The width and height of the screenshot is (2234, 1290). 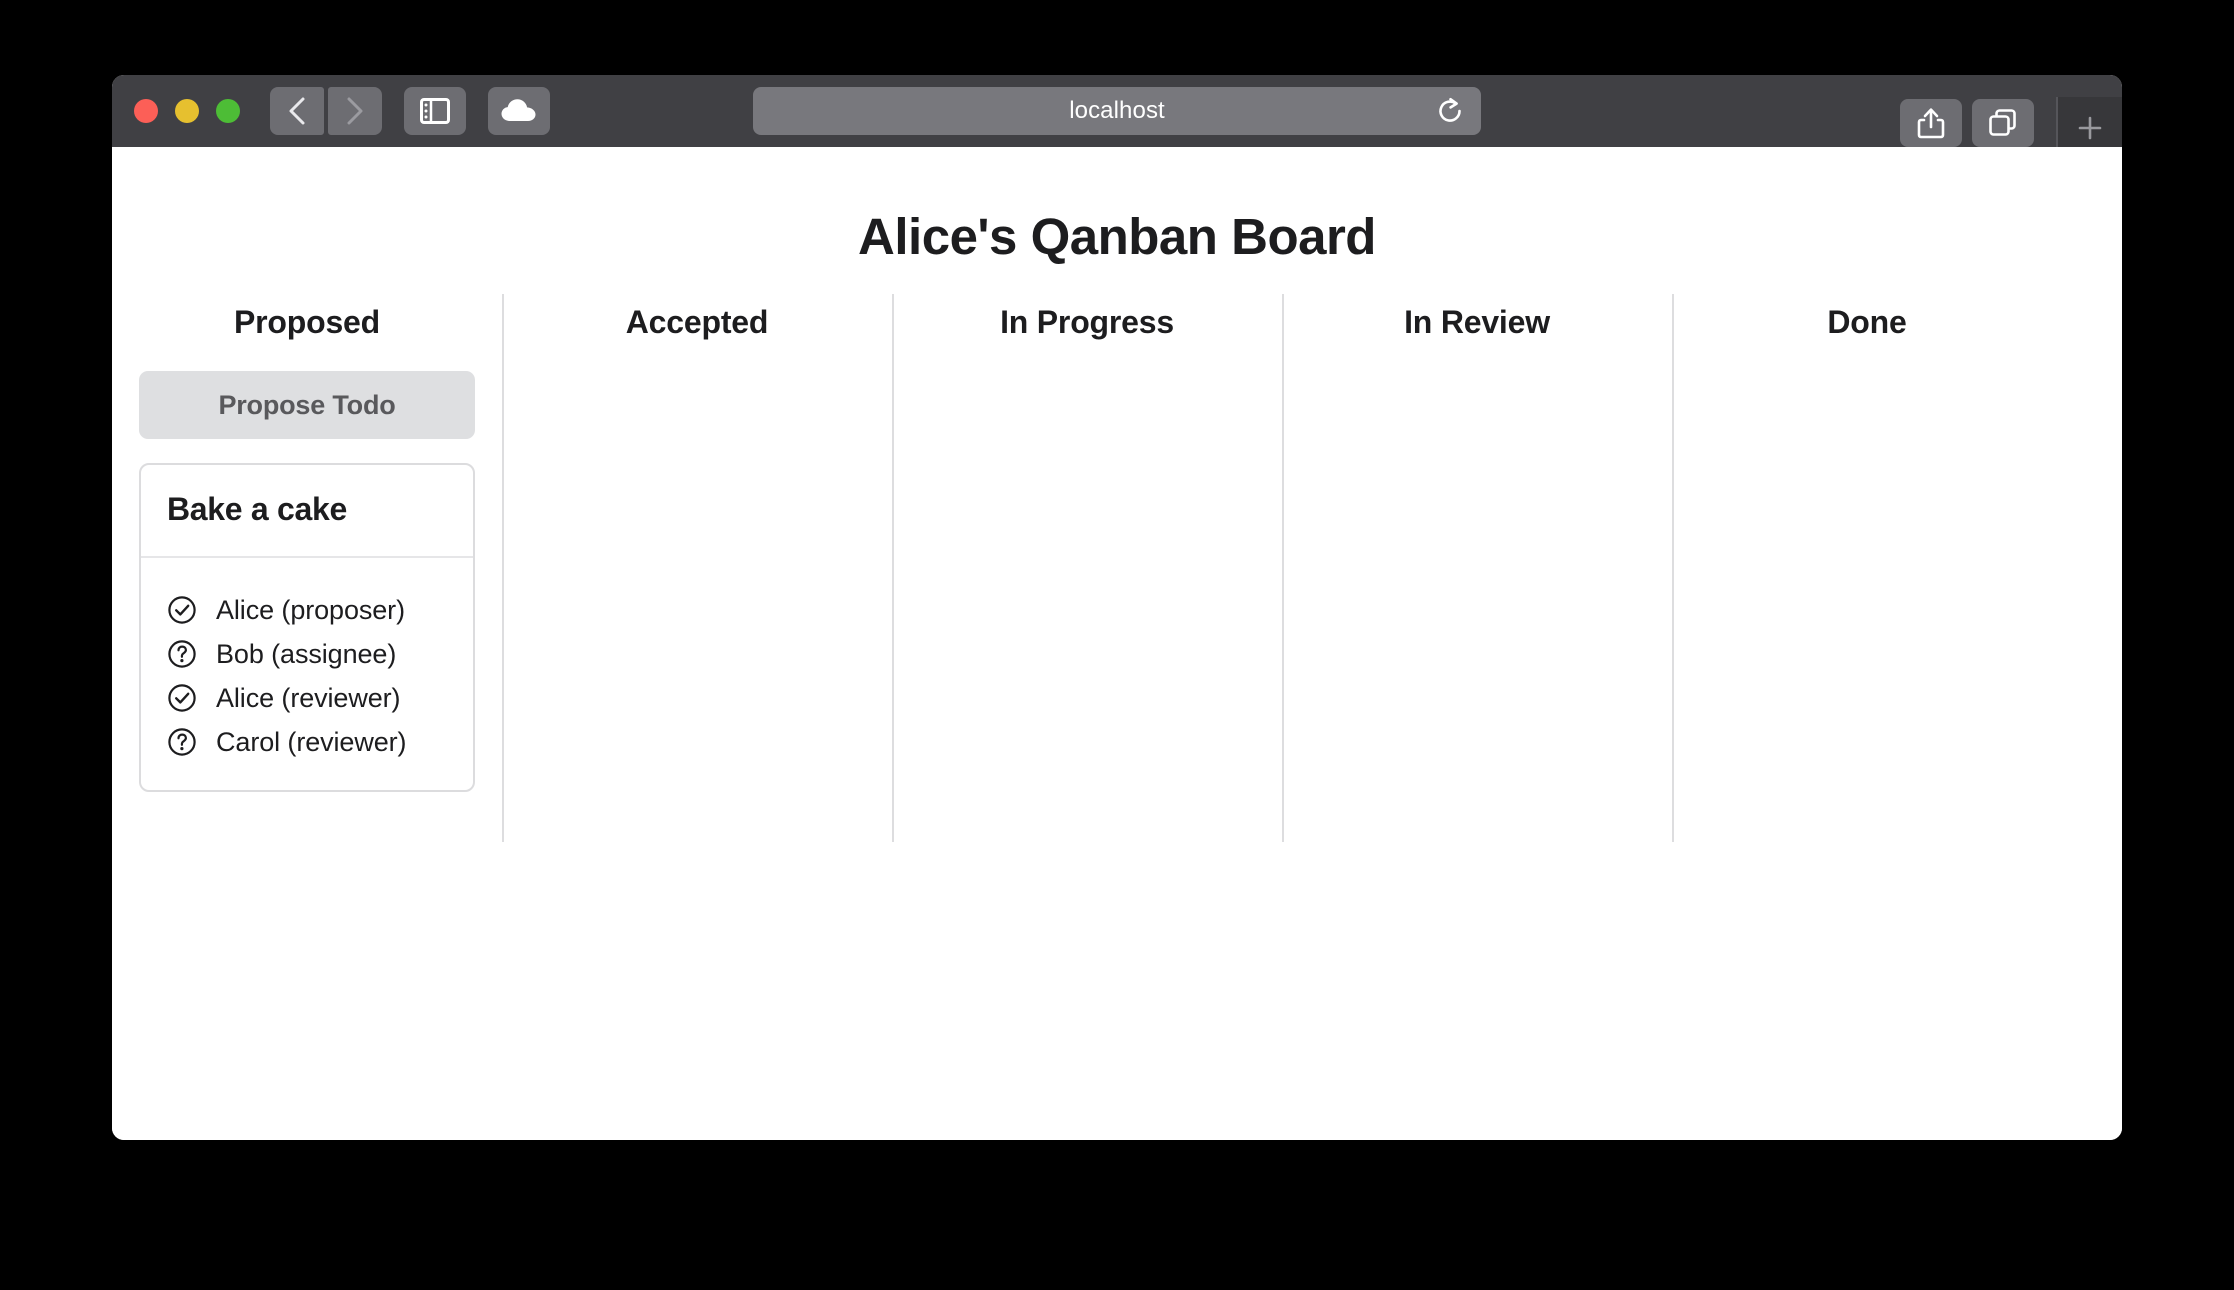 I want to click on propose-todo-button: Propose Todo, so click(x=307, y=405).